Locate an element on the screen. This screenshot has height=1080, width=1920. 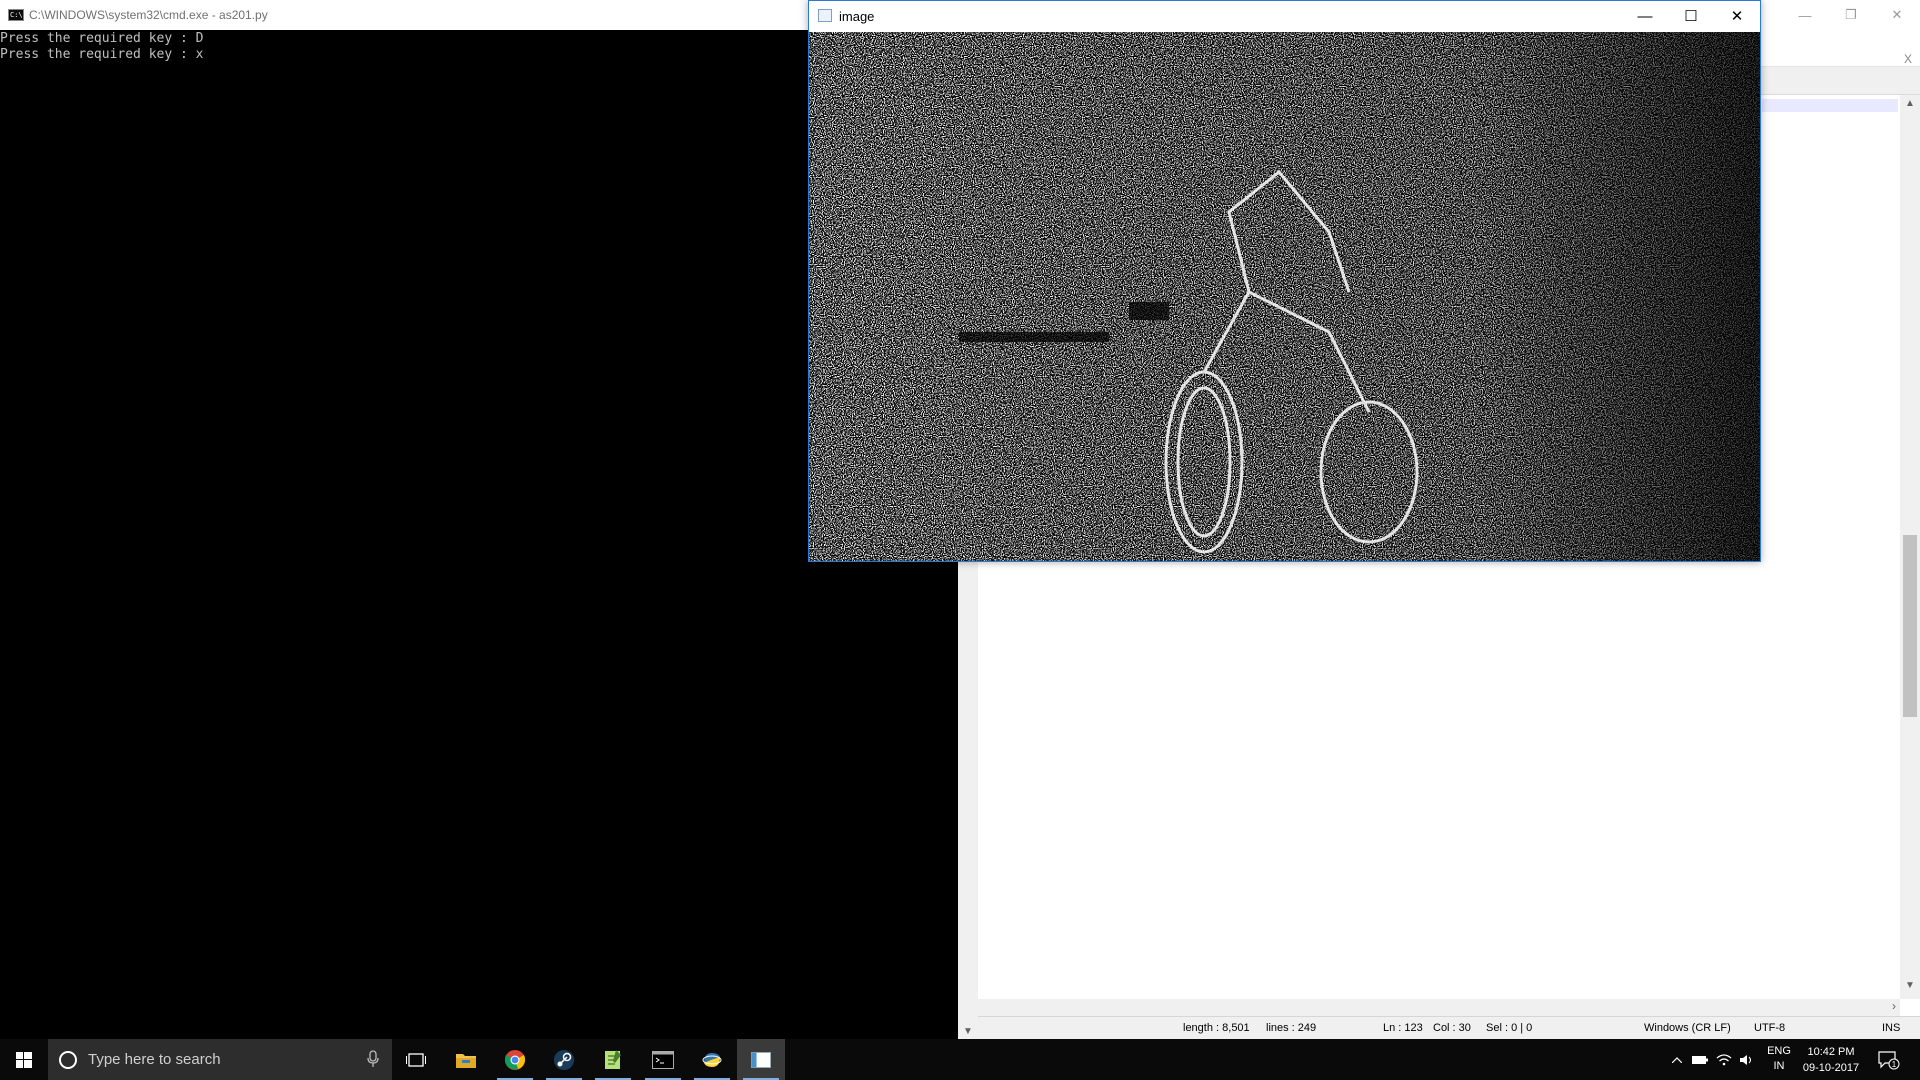
editor-window-controls: — ❐ ✕ is located at coordinates (1851, 15).